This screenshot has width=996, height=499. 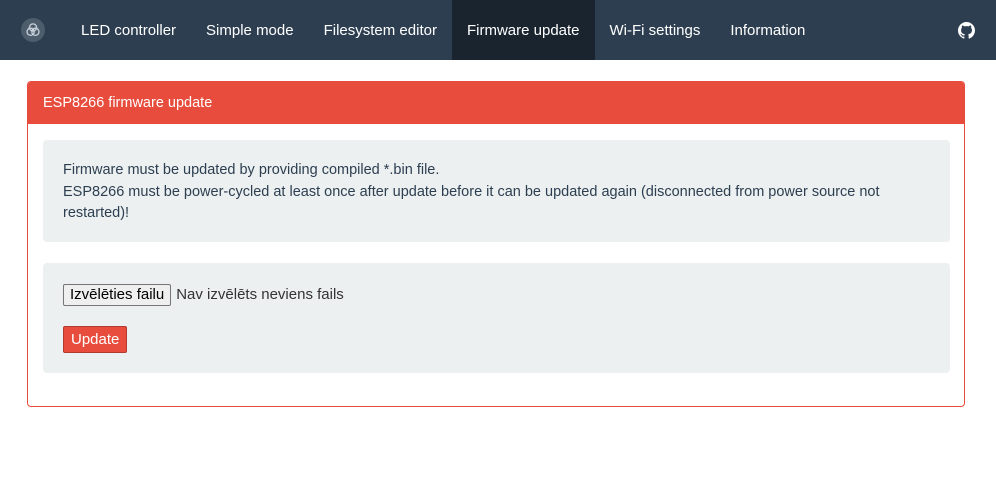 What do you see at coordinates (523, 30) in the screenshot?
I see `nav-item-firmware-update: Firmware update` at bounding box center [523, 30].